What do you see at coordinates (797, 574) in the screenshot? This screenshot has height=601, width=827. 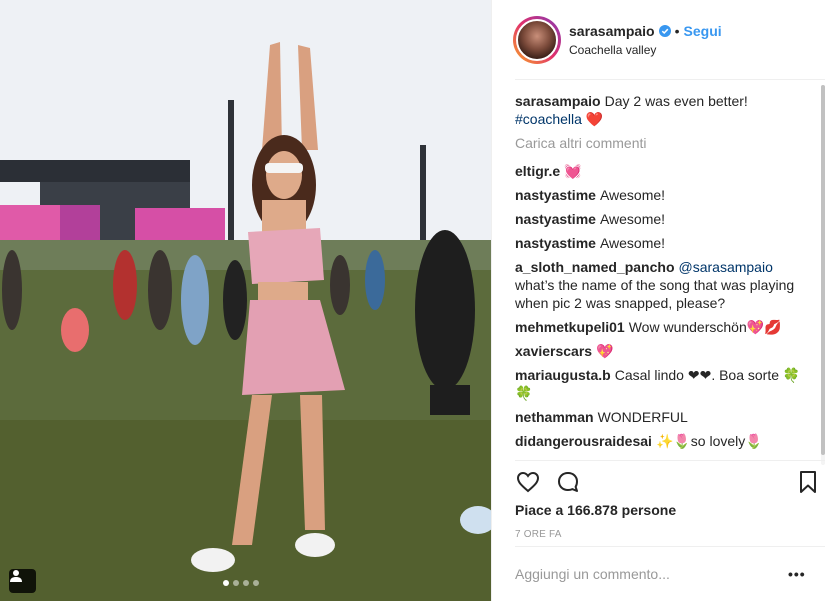 I see `more-options-button: •••` at bounding box center [797, 574].